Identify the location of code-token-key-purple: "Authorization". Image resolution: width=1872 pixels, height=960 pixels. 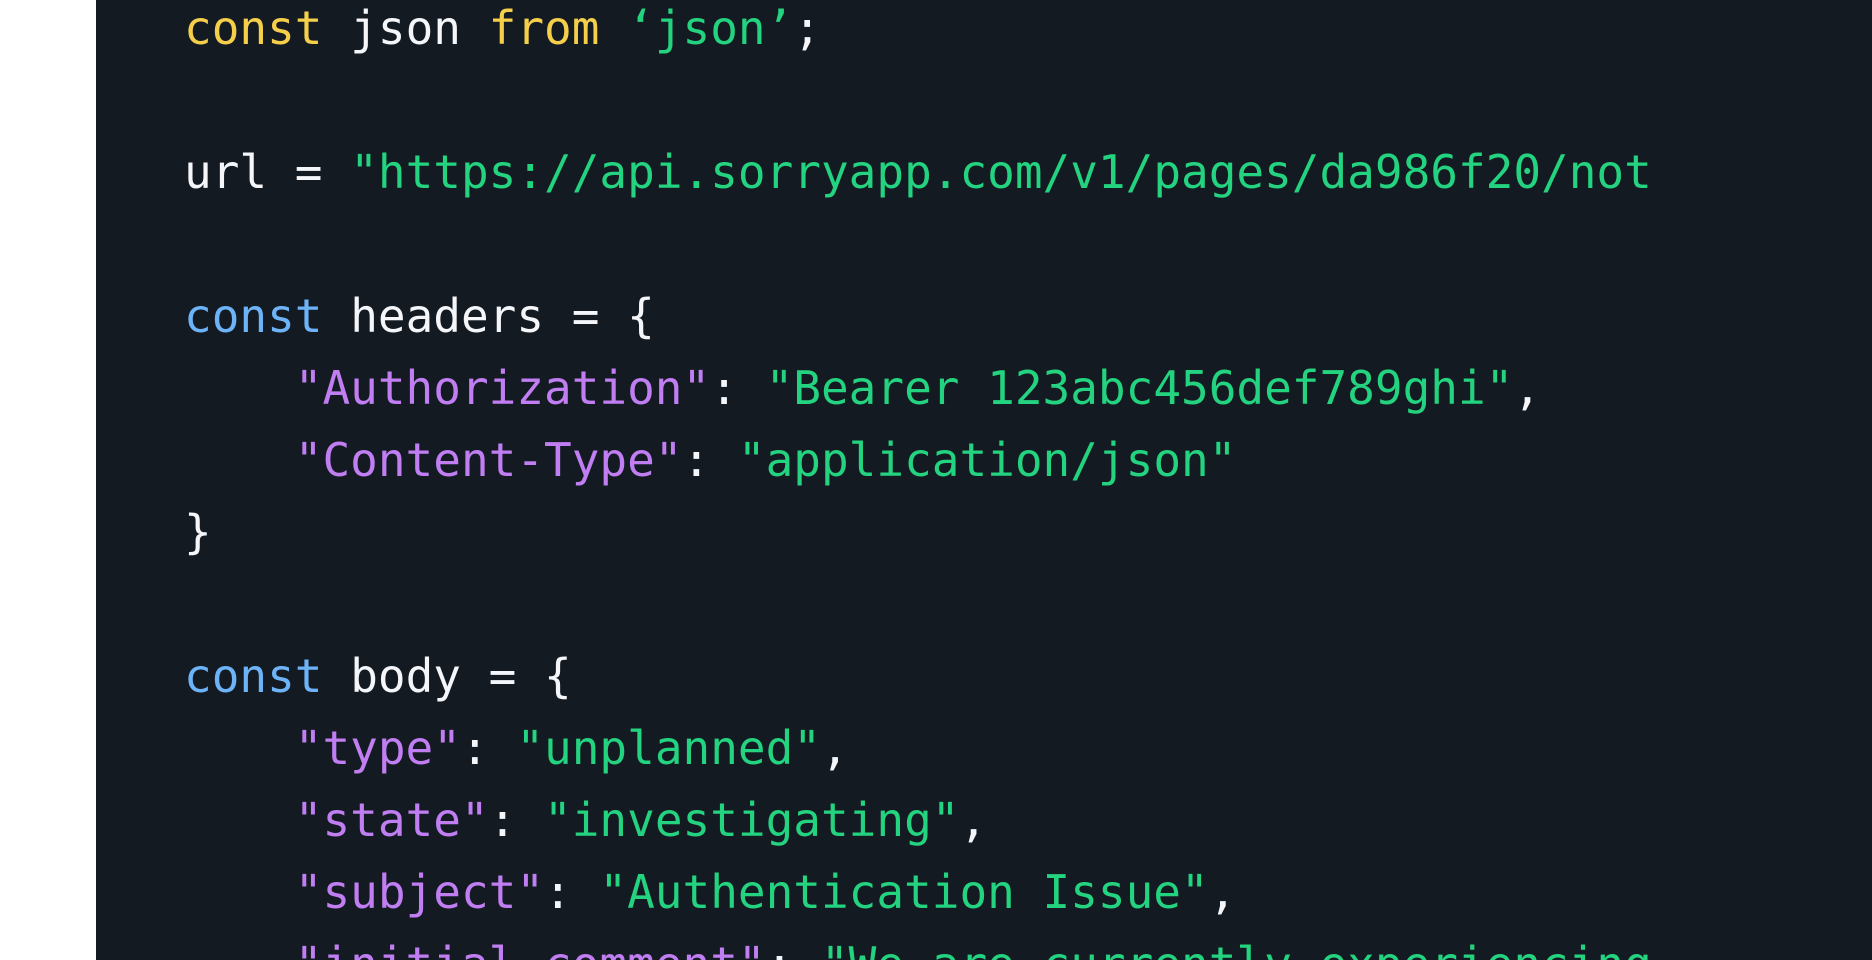
(502, 388).